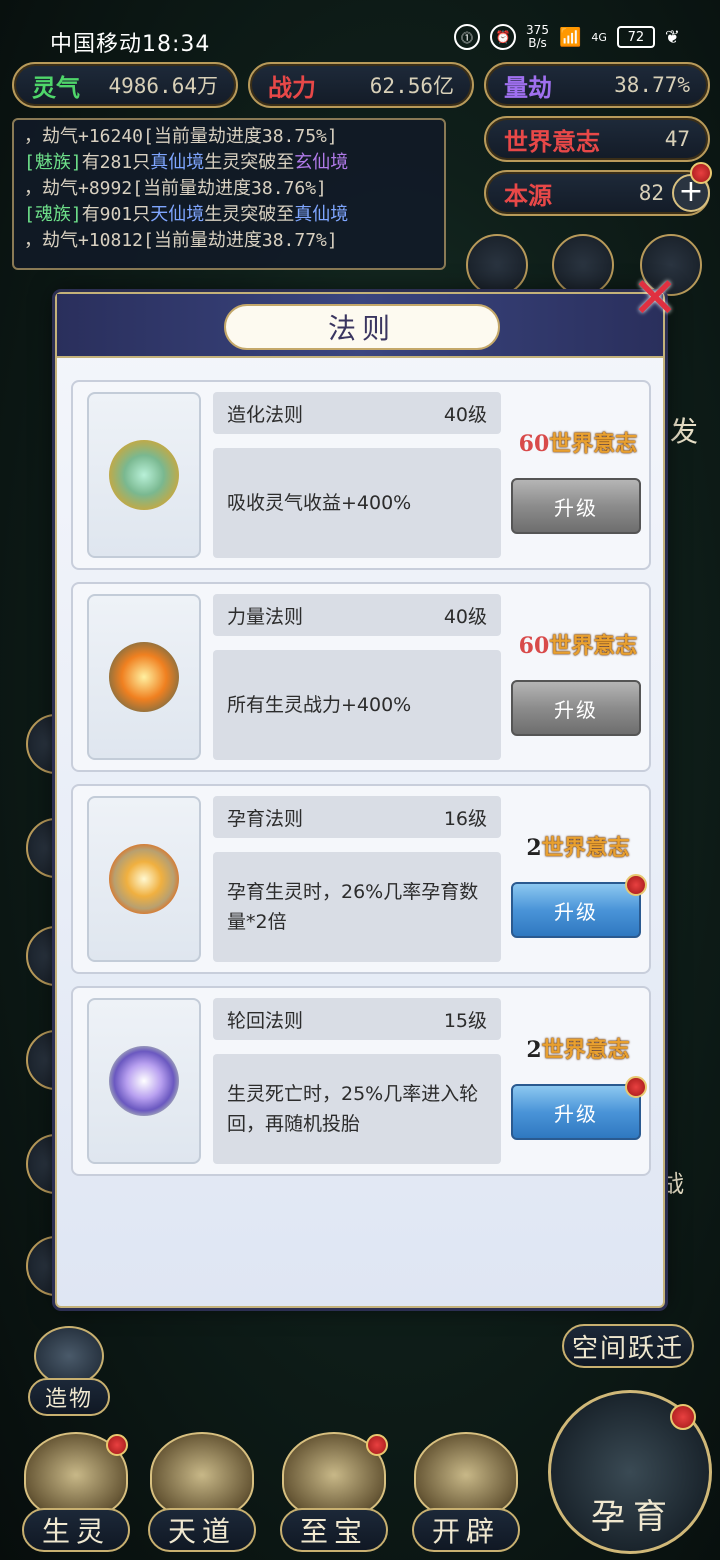  Describe the element at coordinates (144, 879) in the screenshot. I see `yunyu-law-icon` at that location.